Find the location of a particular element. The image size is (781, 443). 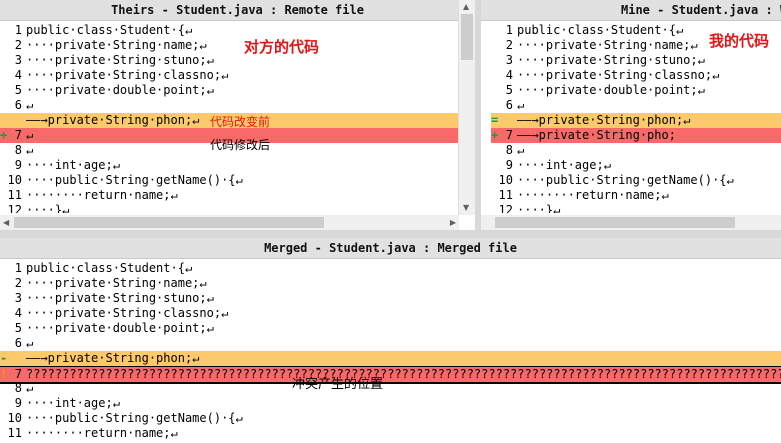

mine-line-number: 6 is located at coordinates (509, 105).